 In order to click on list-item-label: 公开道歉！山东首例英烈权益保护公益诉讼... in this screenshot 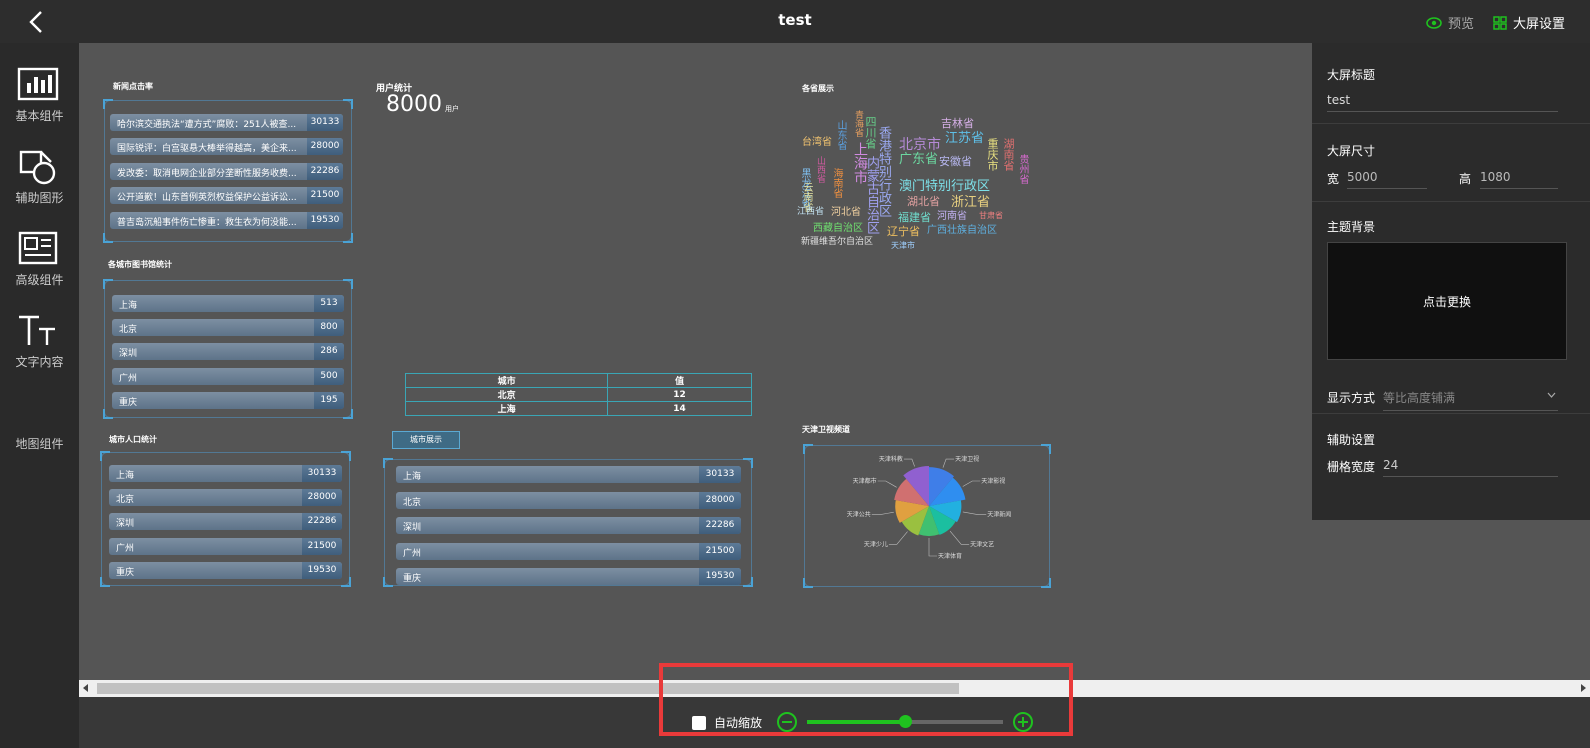, I will do `click(207, 198)`.